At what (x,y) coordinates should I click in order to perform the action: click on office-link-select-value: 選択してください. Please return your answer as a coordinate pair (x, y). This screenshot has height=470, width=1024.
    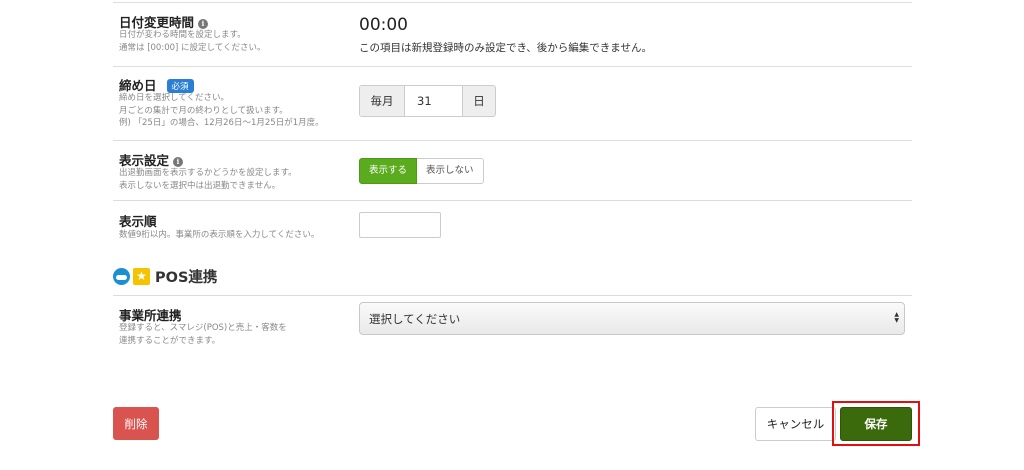
    Looking at the image, I should click on (415, 318).